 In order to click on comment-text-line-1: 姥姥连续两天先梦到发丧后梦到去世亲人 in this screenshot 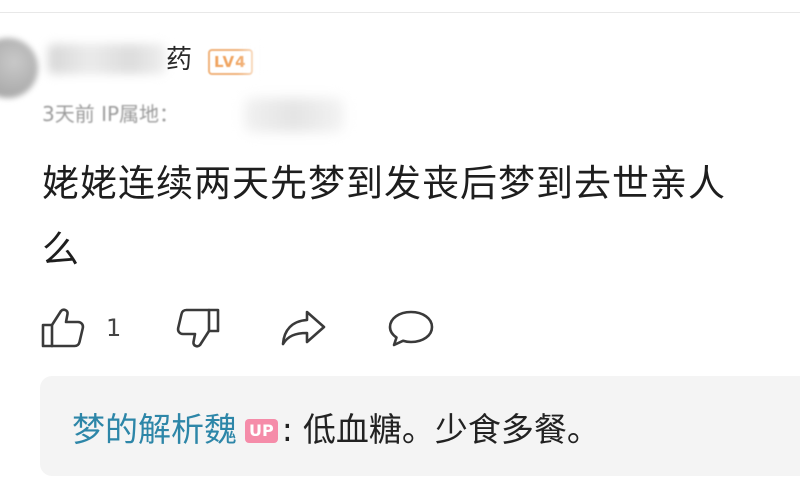, I will do `click(384, 183)`.